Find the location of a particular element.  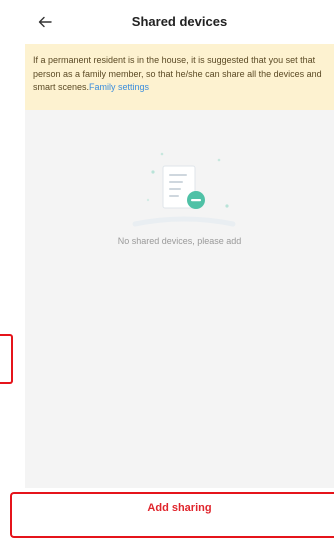

family-settings-link: Family settings is located at coordinates (119, 87).